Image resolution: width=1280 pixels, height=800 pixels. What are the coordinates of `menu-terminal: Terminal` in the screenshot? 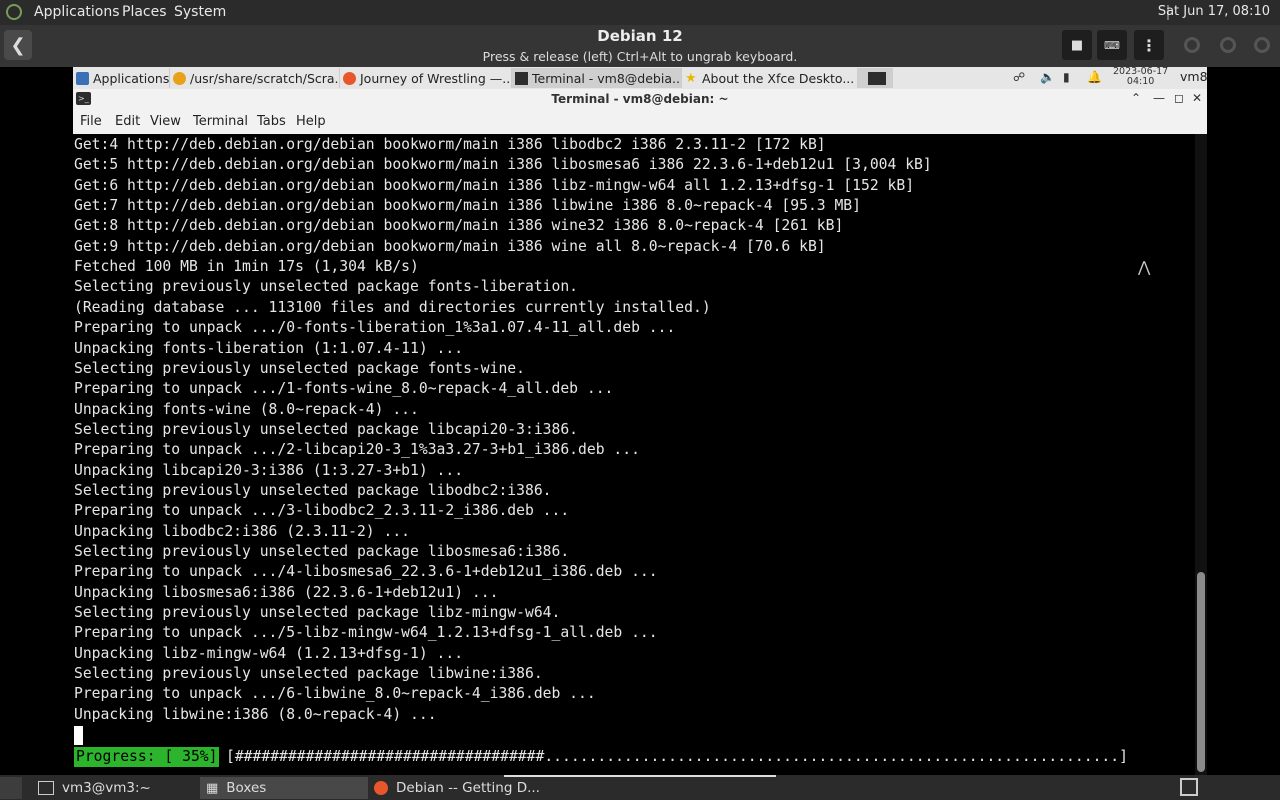 It's located at (220, 121).